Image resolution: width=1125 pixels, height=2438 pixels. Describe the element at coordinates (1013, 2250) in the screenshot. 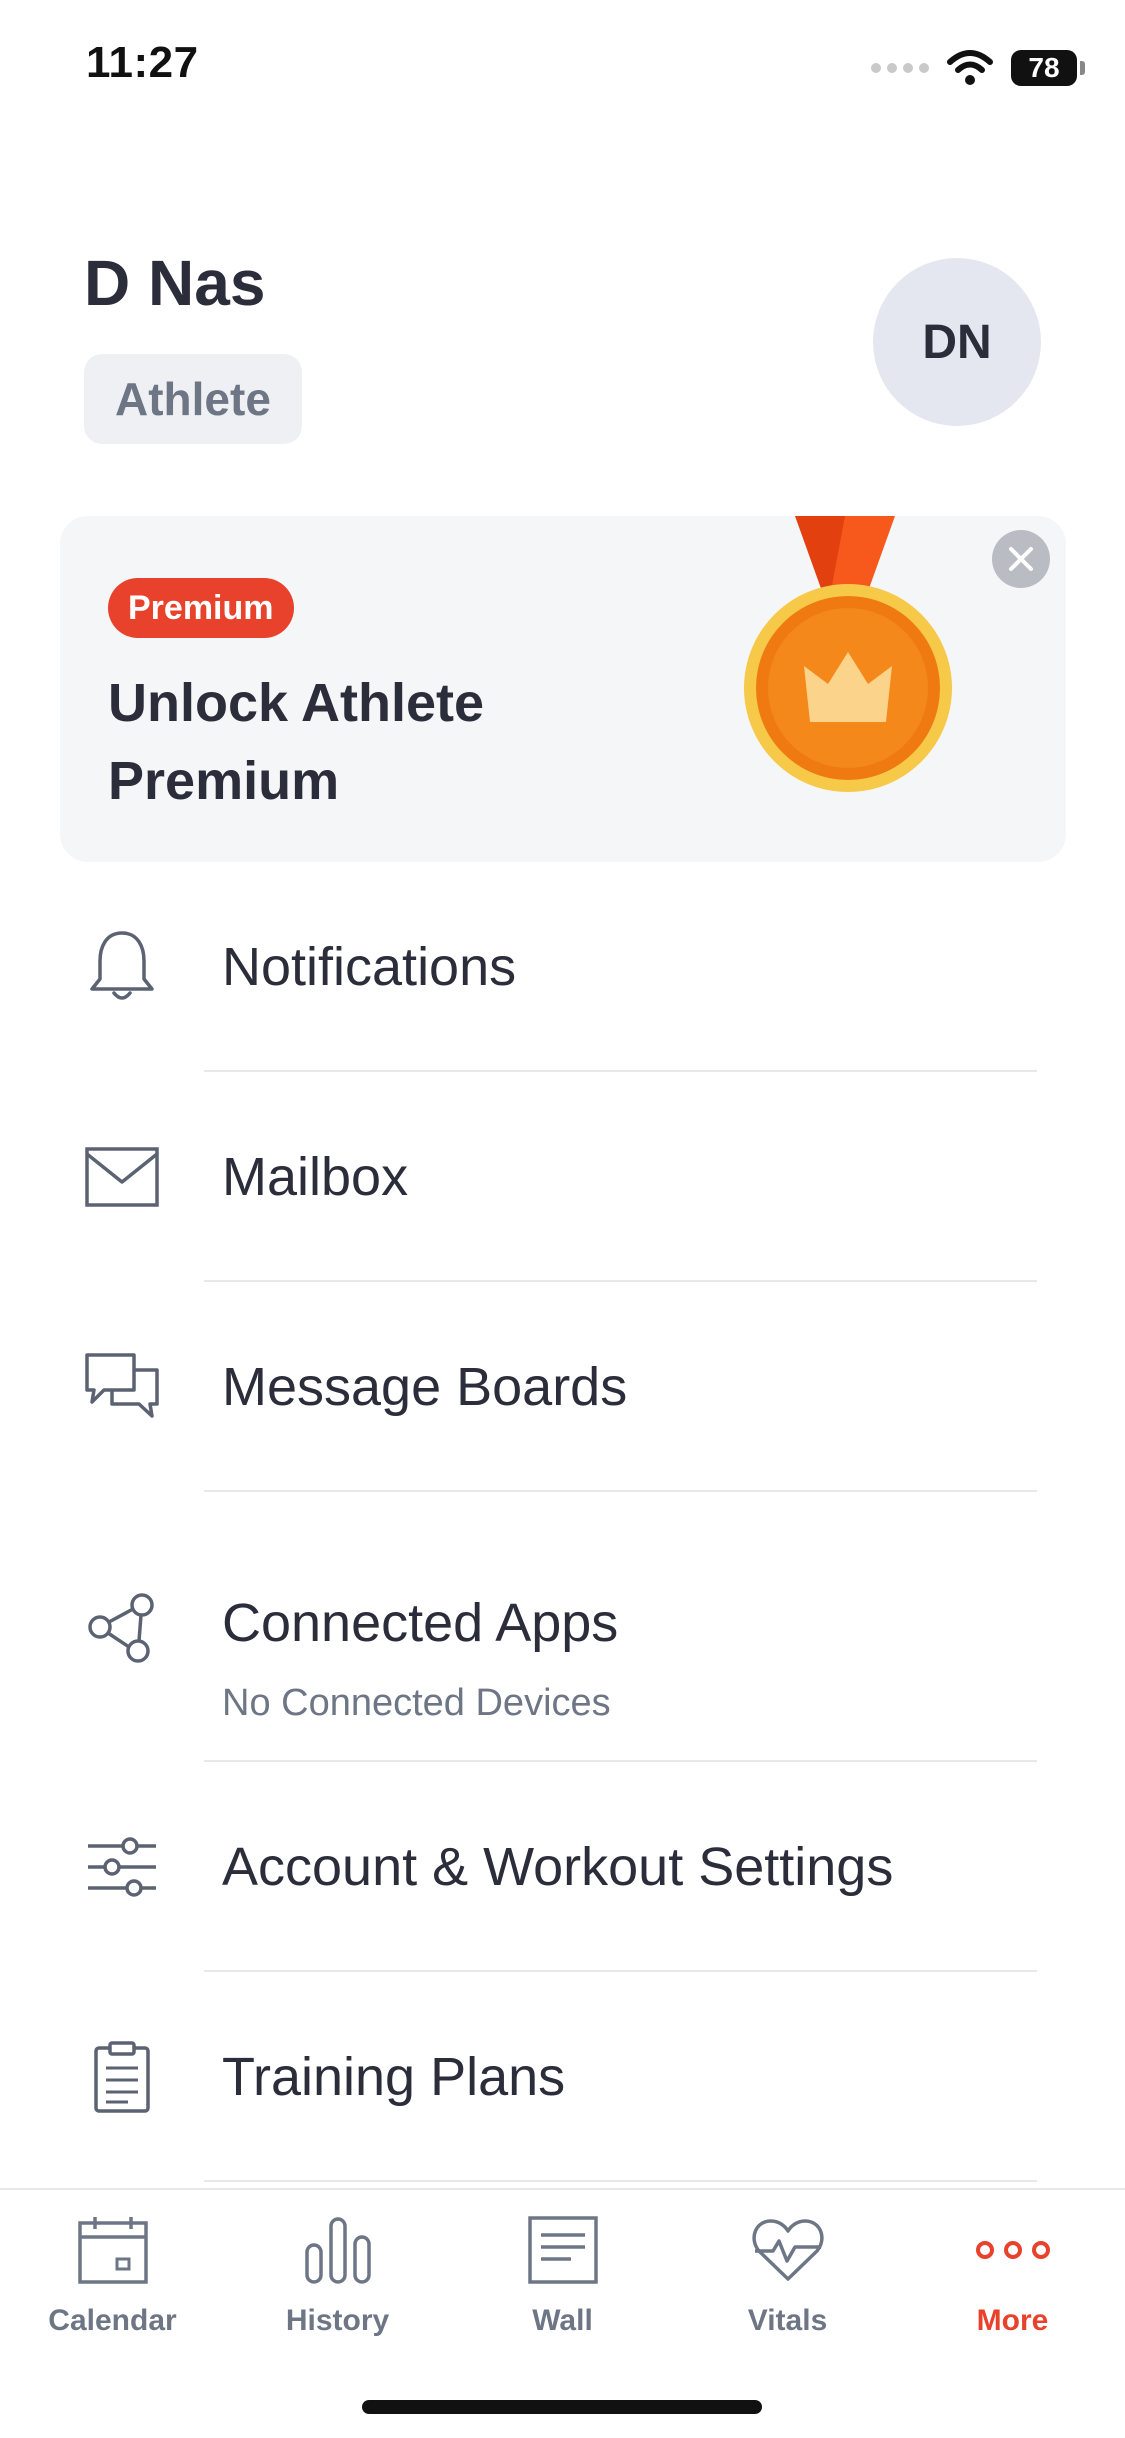

I see `more-dots-icon` at that location.